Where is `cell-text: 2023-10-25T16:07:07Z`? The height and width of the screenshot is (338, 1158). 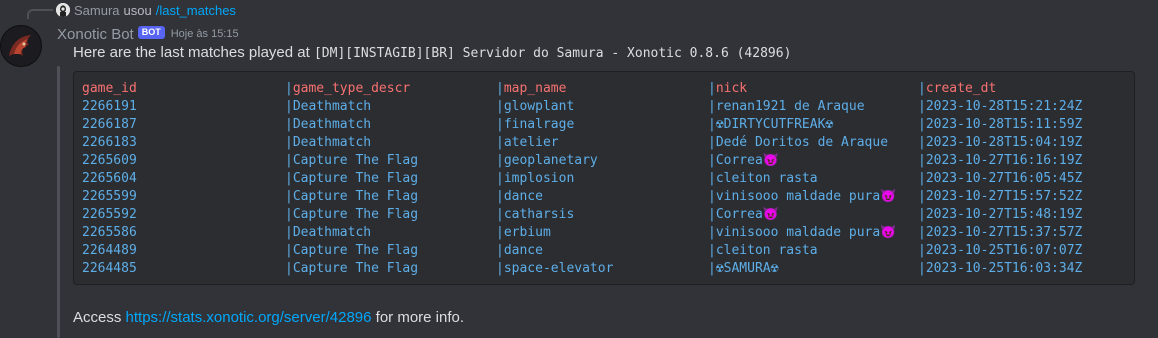 cell-text: 2023-10-25T16:07:07Z is located at coordinates (1004, 250).